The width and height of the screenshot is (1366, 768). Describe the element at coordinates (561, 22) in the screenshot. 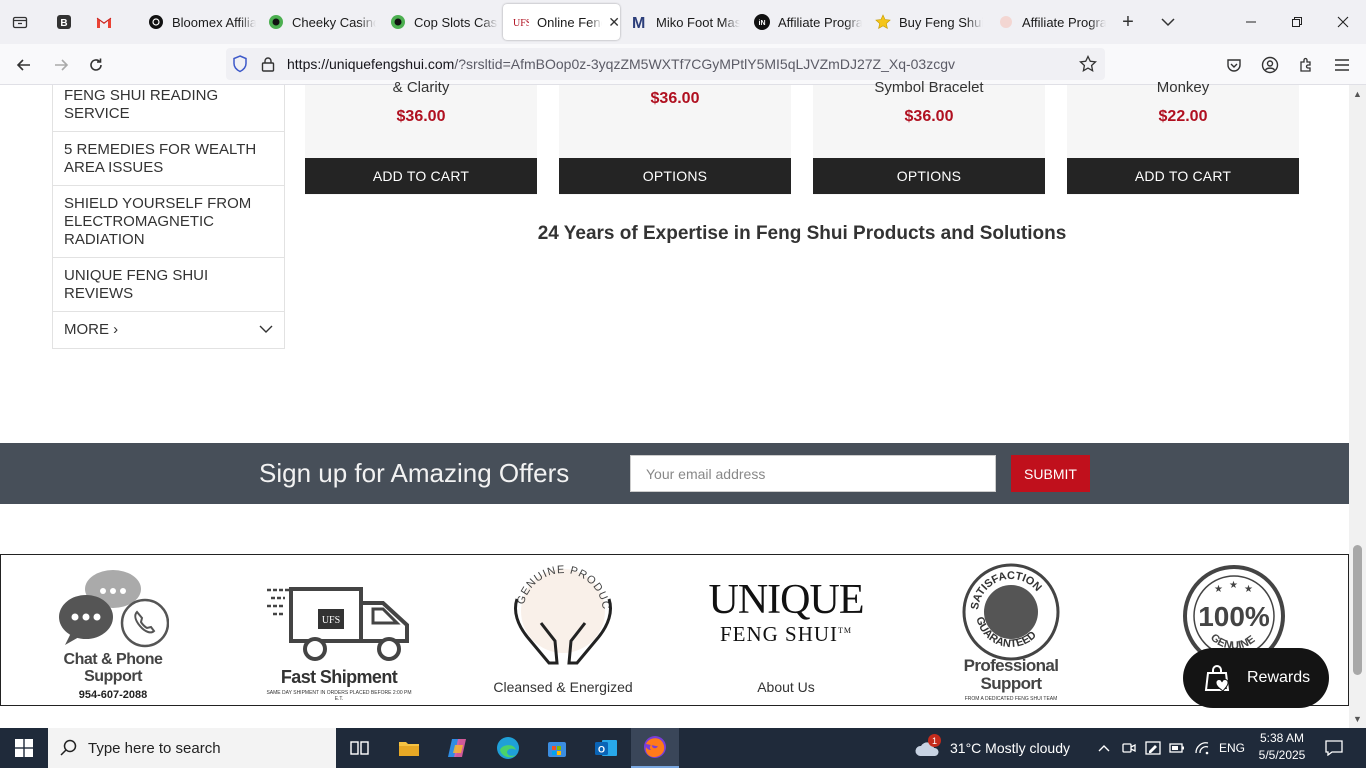

I see `tab-online-feng-active: UFS Online Feng ✕` at that location.